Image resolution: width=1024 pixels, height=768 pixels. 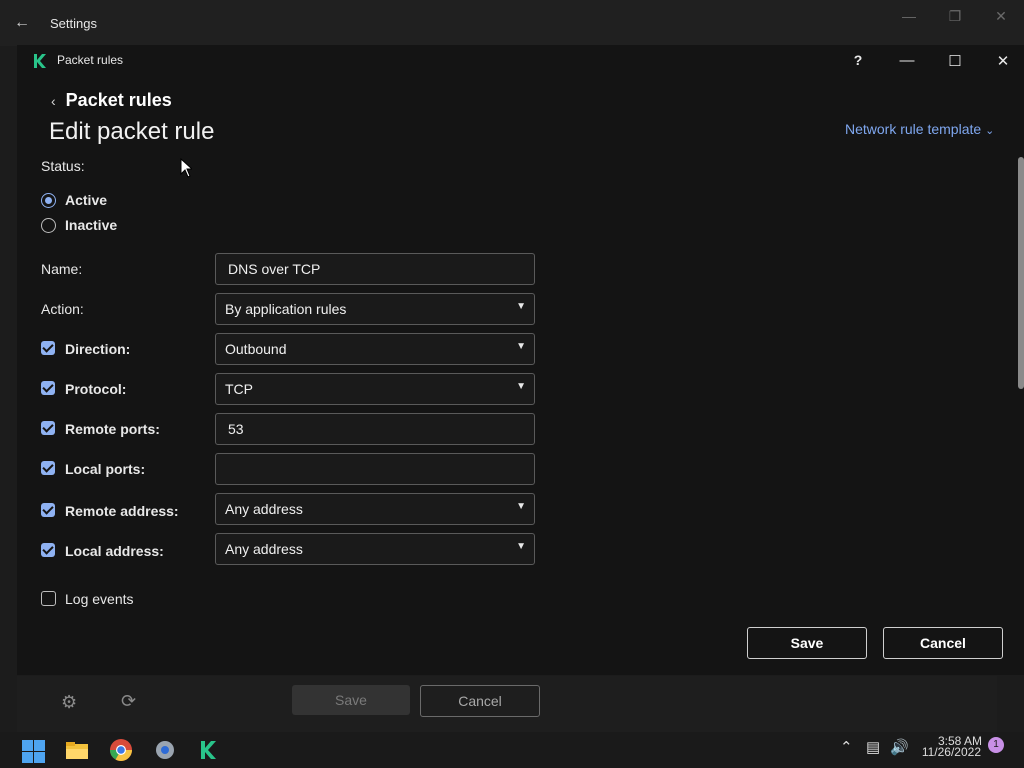 I want to click on outer-title-bar: ← Settings — ❐ ✕, so click(x=512, y=23).